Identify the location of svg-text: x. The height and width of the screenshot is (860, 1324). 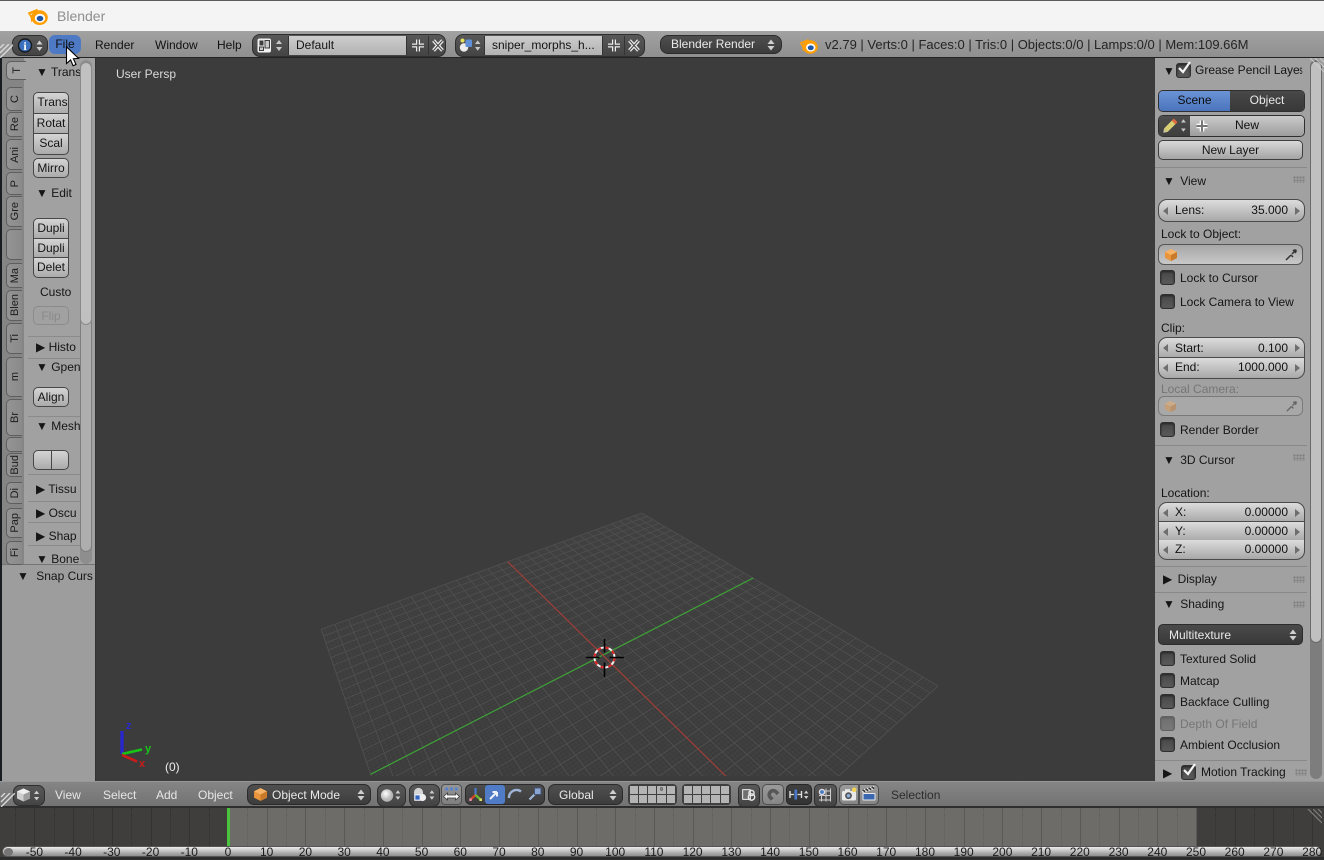
(142, 764).